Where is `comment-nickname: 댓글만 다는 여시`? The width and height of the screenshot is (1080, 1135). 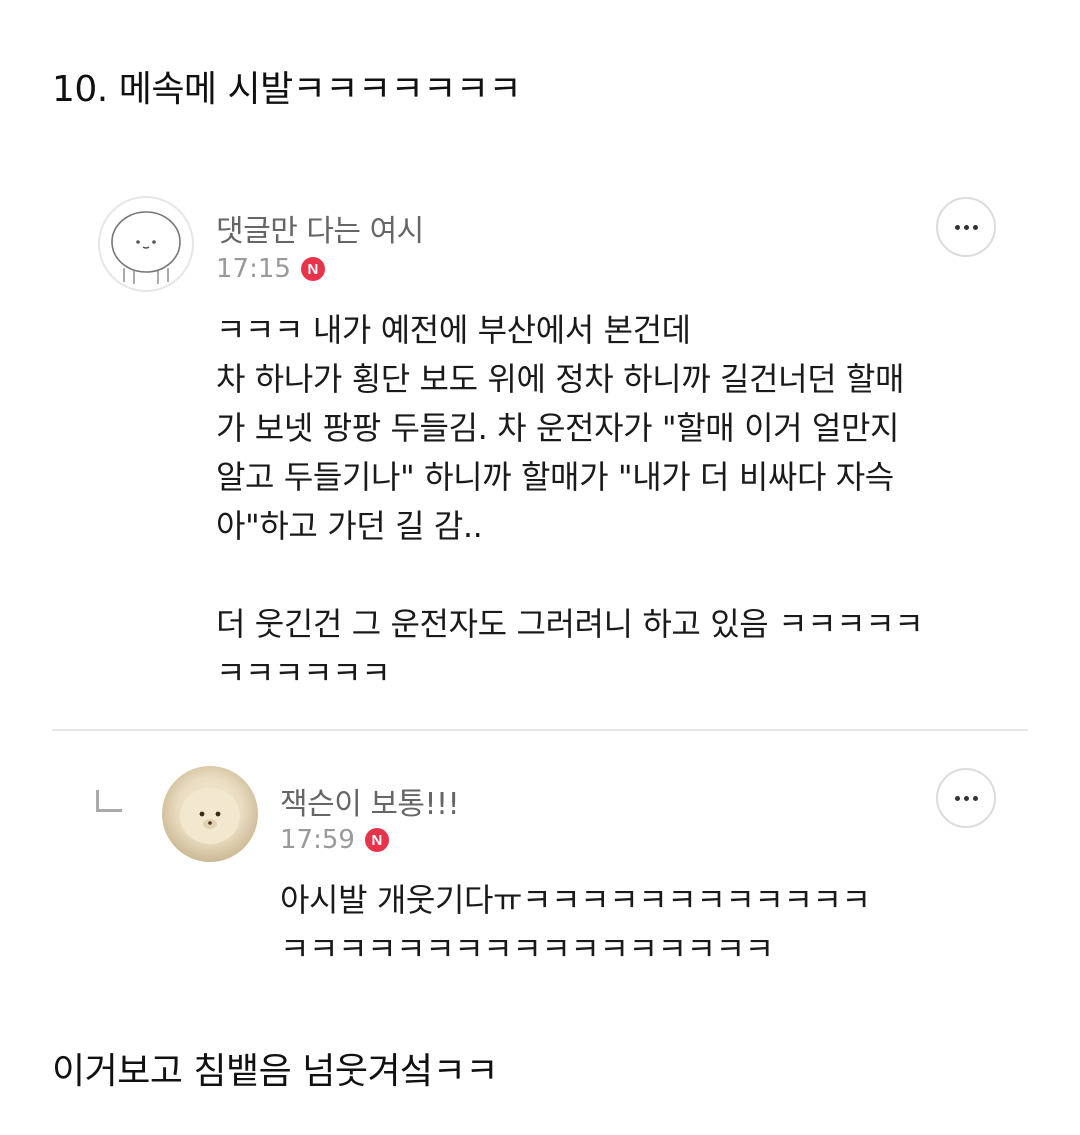 comment-nickname: 댓글만 다는 여시 is located at coordinates (320, 228).